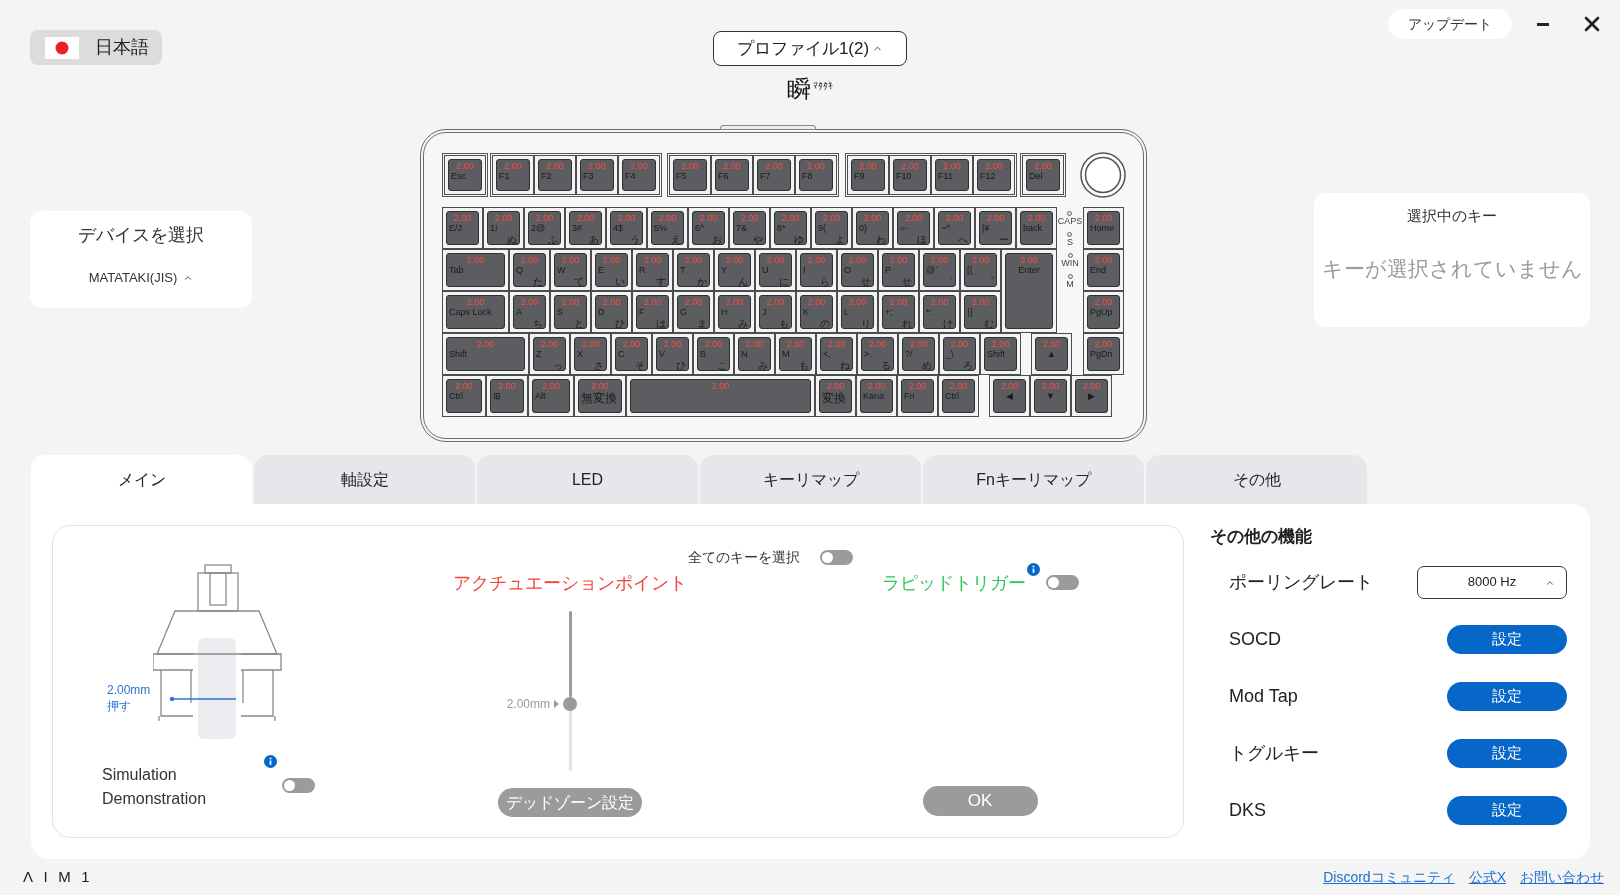 Image resolution: width=1620 pixels, height=895 pixels. Describe the element at coordinates (1487, 877) in the screenshot. I see `footer-link: 公式X` at that location.